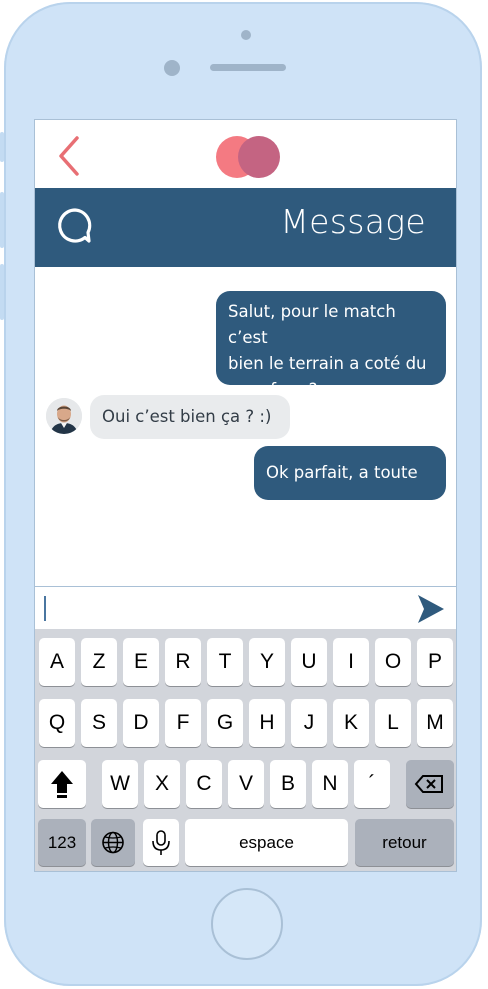  I want to click on key-label: J, so click(309, 722).